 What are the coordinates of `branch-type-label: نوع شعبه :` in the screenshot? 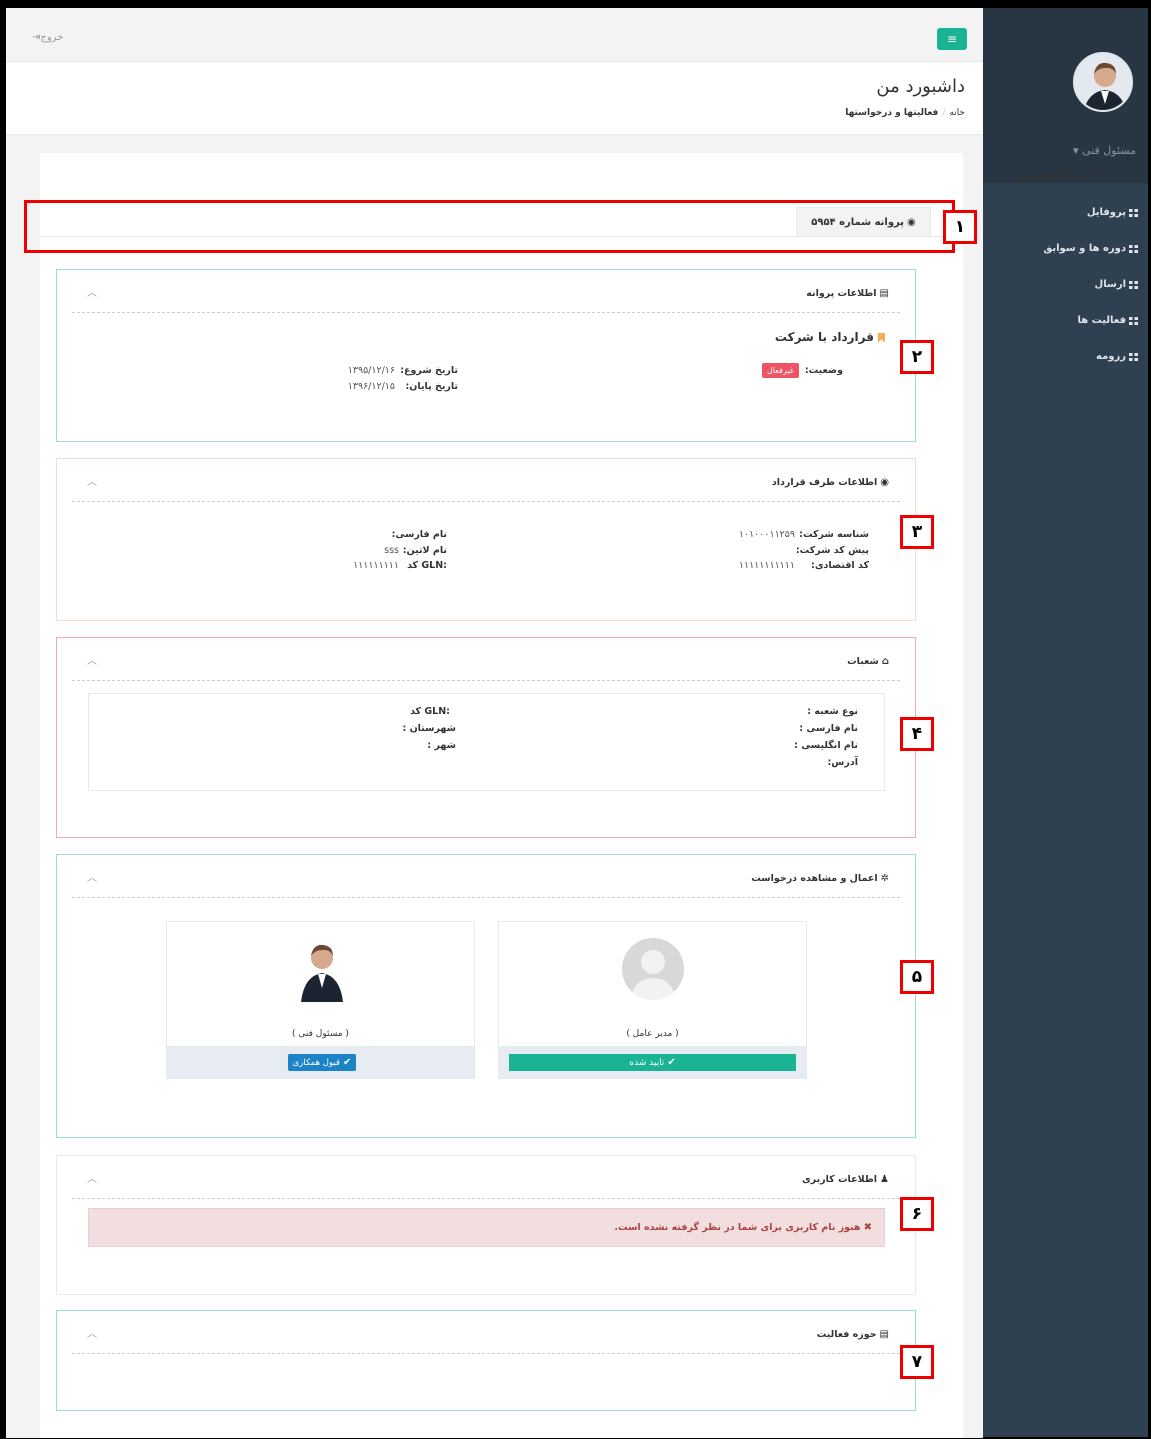 It's located at (832, 711).